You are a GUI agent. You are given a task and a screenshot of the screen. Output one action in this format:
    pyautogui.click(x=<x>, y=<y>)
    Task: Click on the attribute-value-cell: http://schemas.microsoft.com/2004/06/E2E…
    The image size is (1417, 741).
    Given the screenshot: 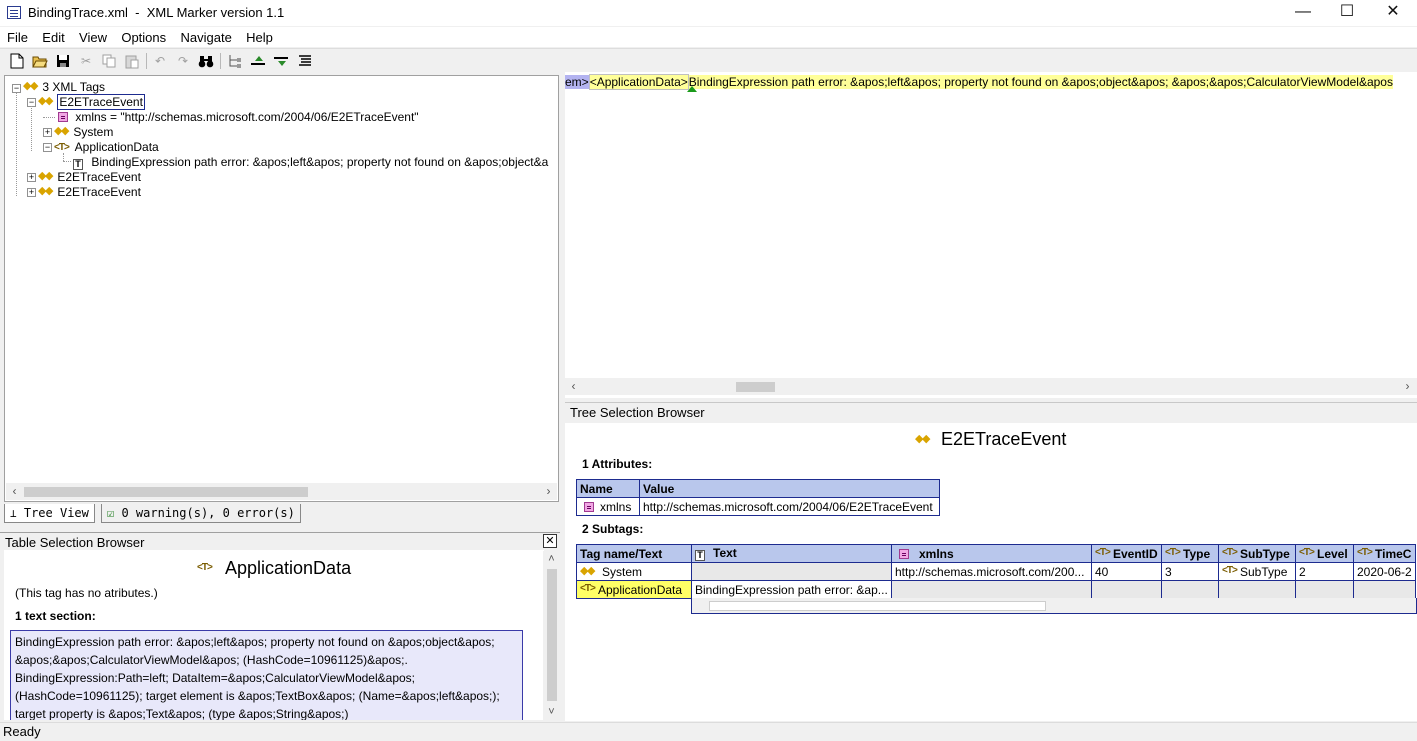 What is the action you would take?
    pyautogui.click(x=789, y=506)
    